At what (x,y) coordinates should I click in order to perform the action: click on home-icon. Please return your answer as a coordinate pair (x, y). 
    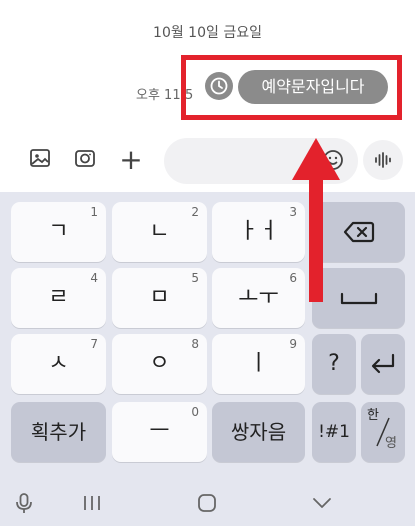
    Looking at the image, I should click on (207, 503).